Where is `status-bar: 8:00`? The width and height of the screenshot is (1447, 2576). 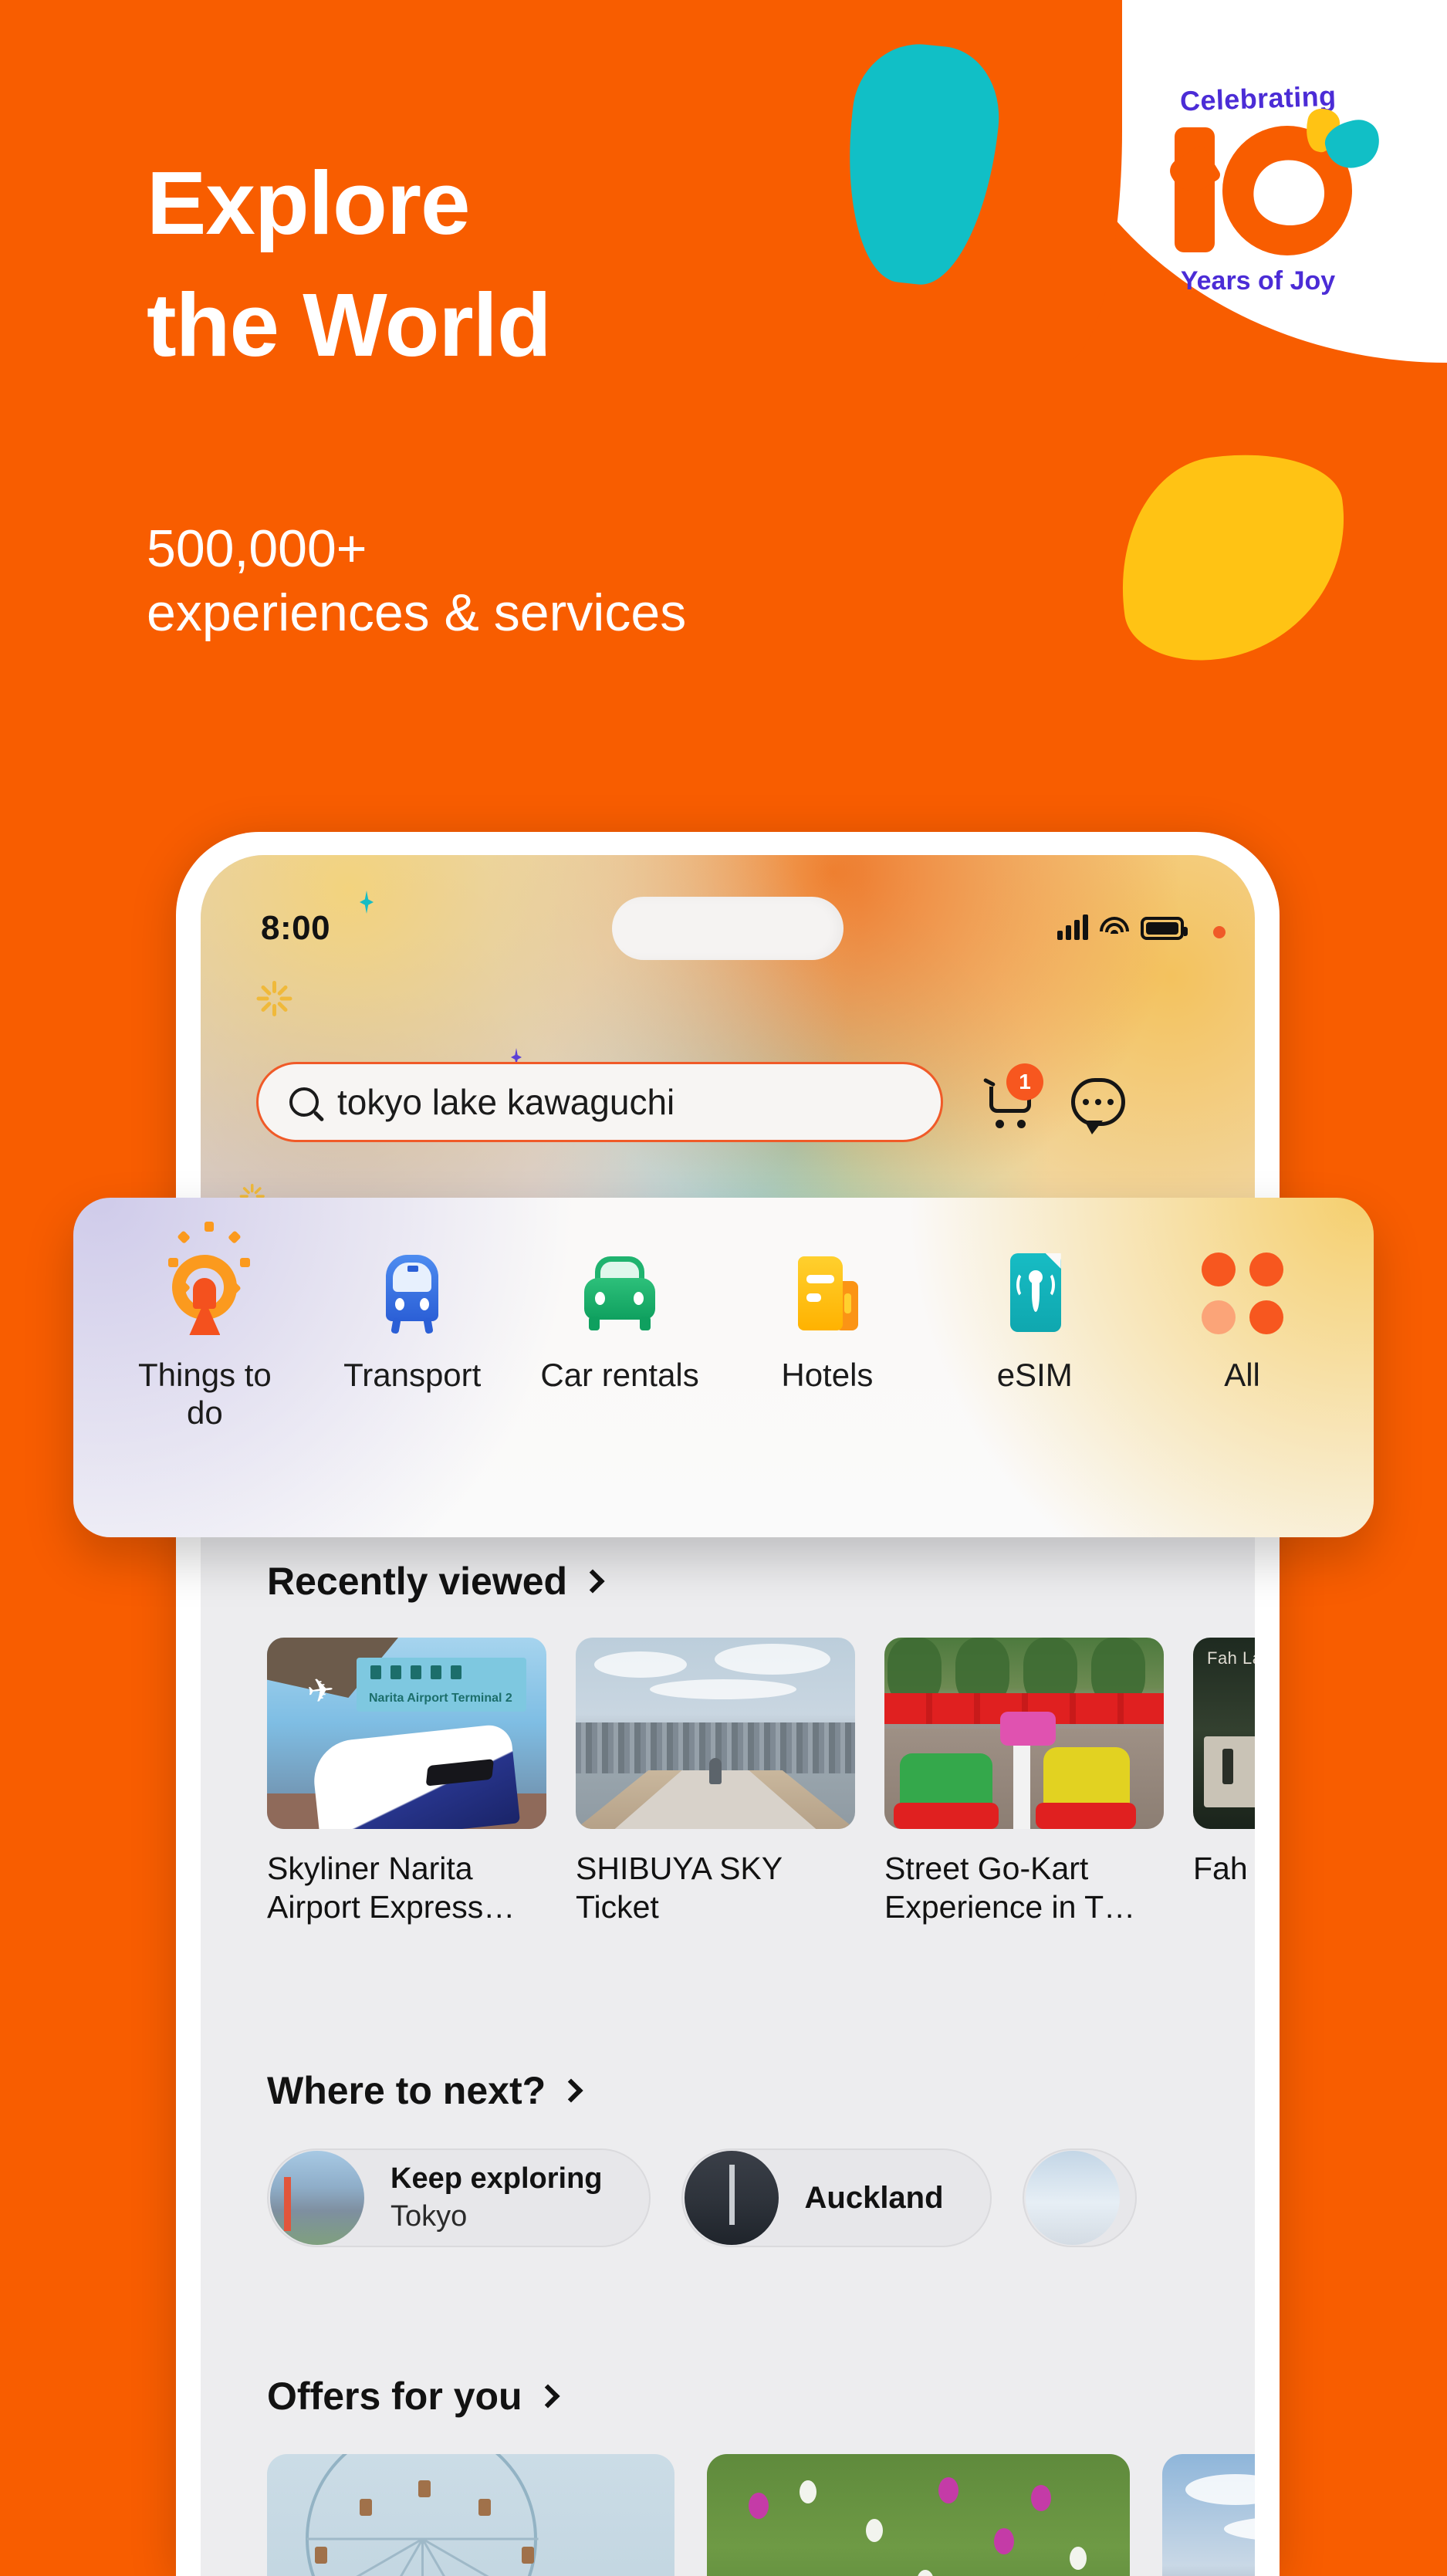
status-bar: 8:00 is located at coordinates (728, 920).